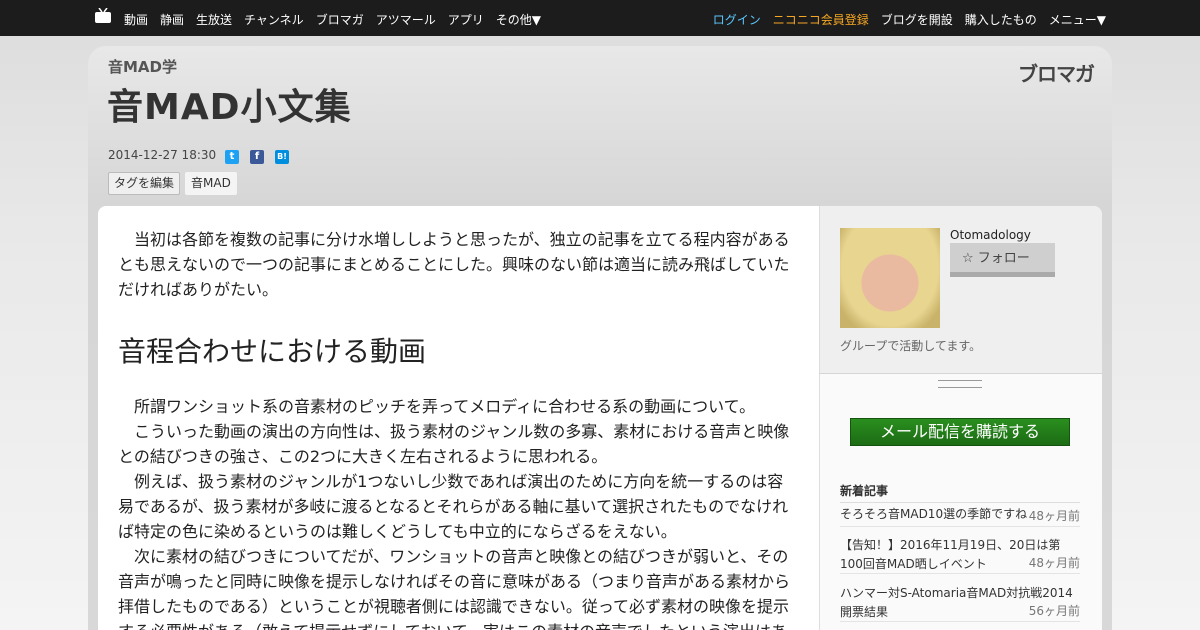 This screenshot has height=630, width=1200. What do you see at coordinates (274, 19) in the screenshot?
I see `nav-item-channel: チャンネル` at bounding box center [274, 19].